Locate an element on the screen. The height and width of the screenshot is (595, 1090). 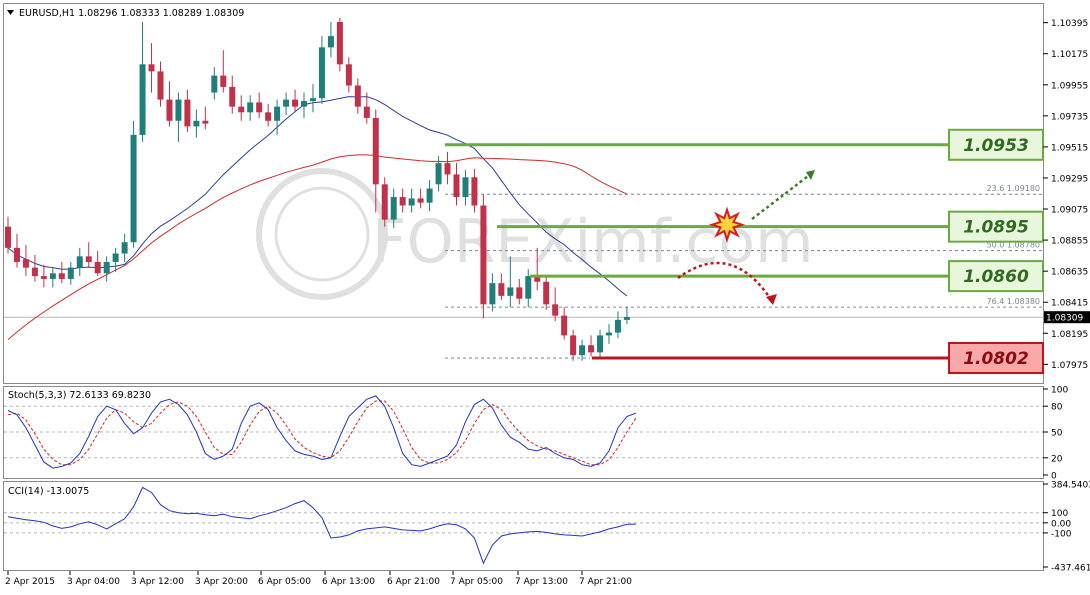
time-tick-label: 3 Apr 04:00 is located at coordinates (93, 582).